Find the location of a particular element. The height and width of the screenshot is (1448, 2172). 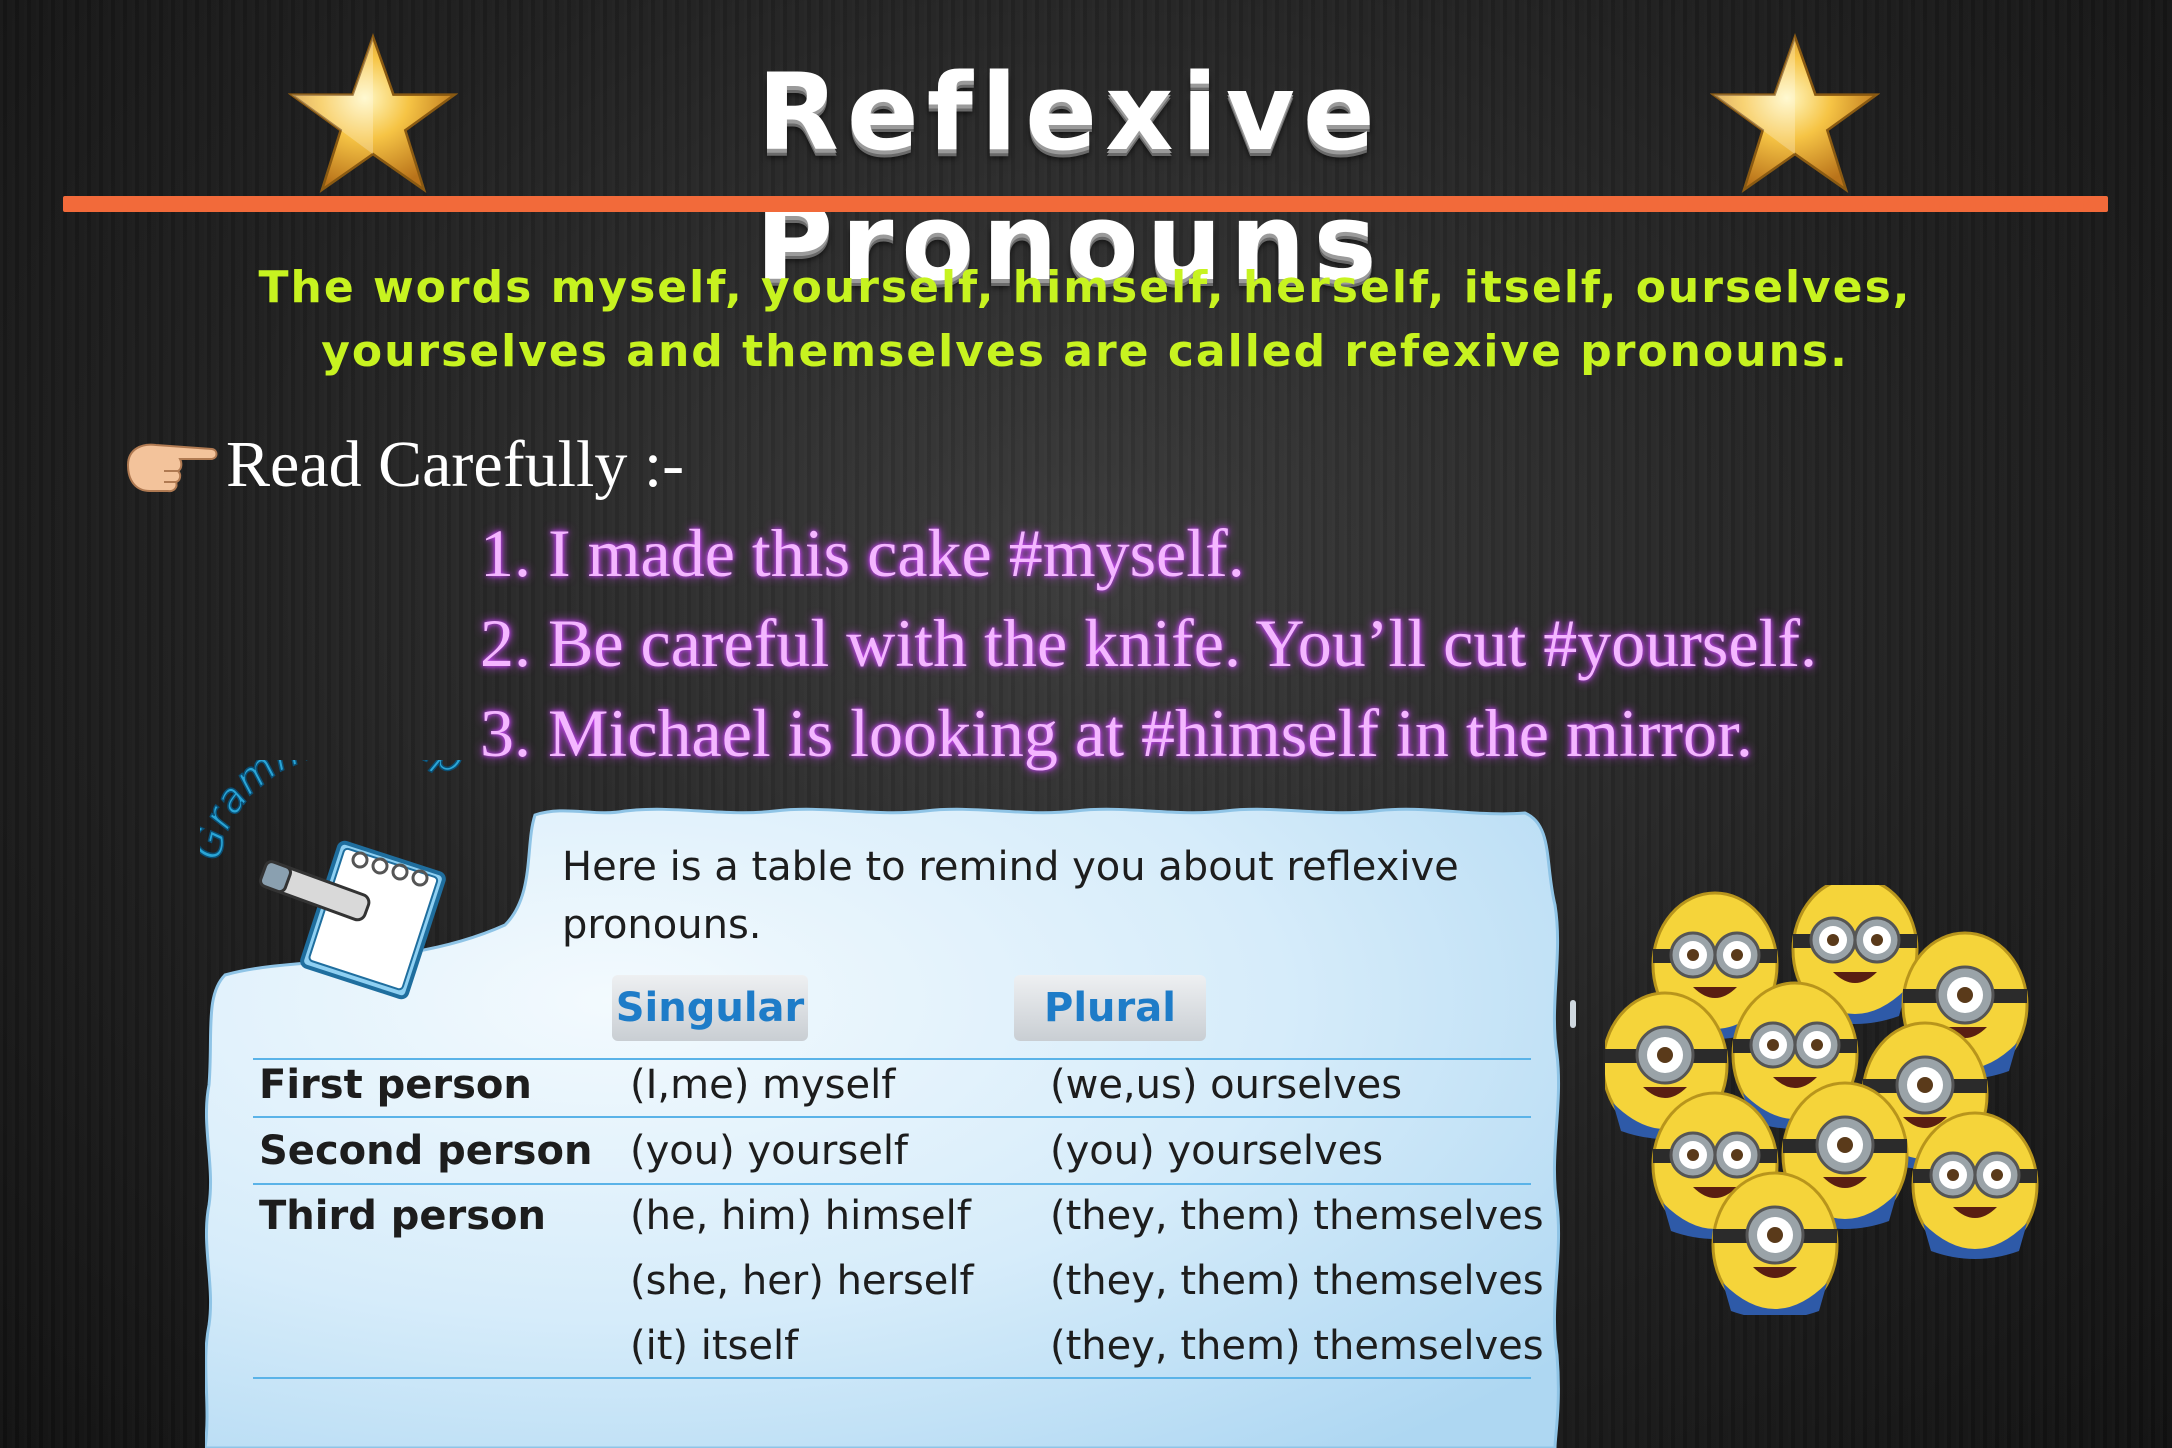

column-header-plural: Plural is located at coordinates (1110, 1008).